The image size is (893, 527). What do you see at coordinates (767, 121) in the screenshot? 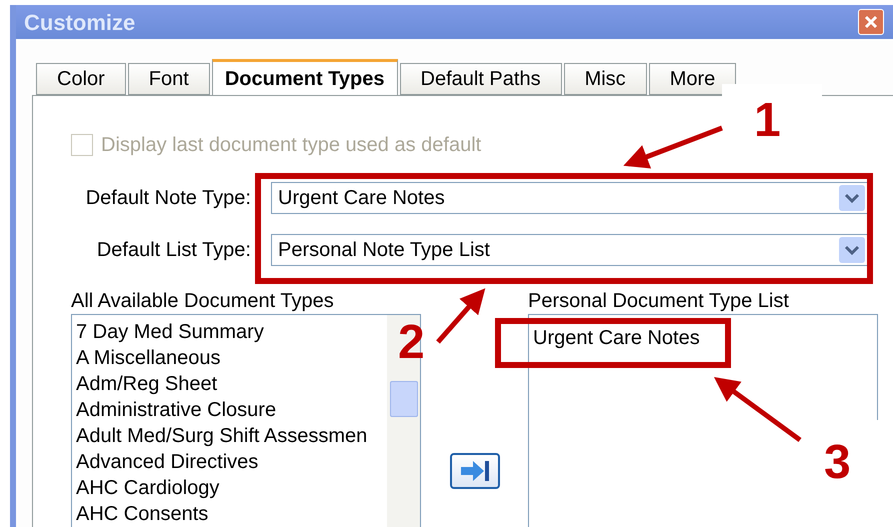
I see `callout-number: 1` at bounding box center [767, 121].